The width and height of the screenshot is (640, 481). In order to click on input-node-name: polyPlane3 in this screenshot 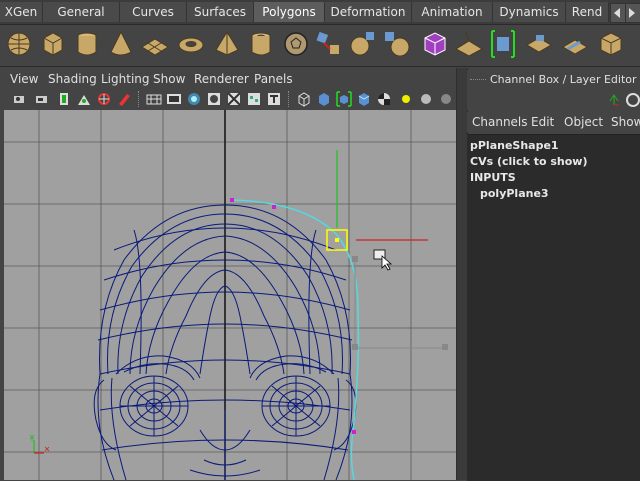, I will do `click(514, 193)`.